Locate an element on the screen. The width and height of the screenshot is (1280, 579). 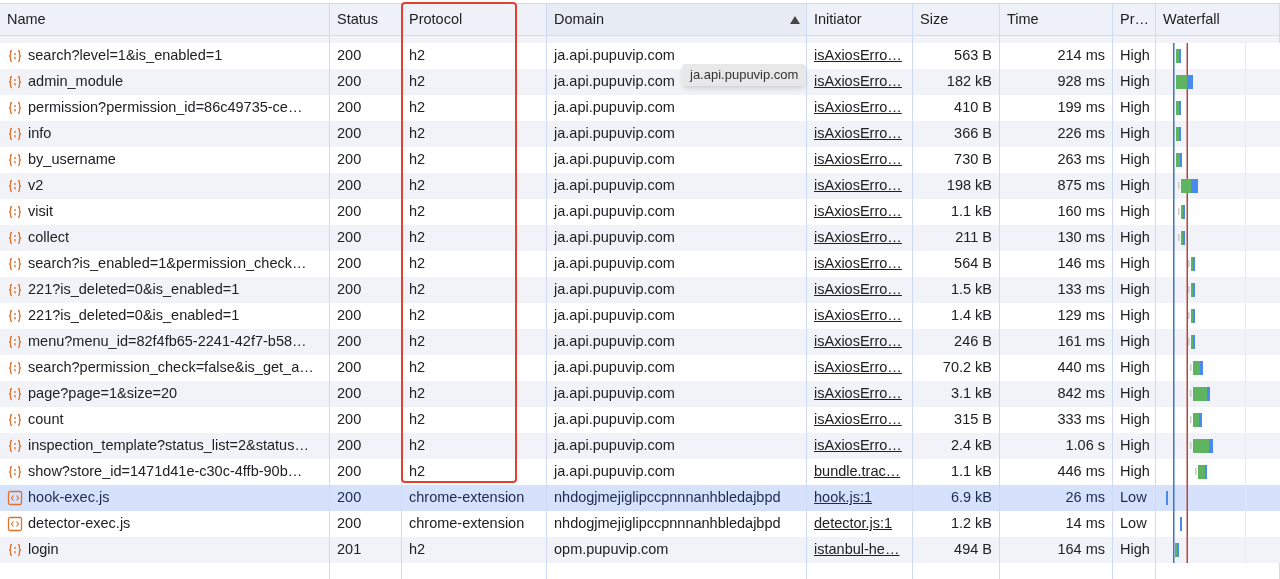
request-name: info is located at coordinates (40, 134).